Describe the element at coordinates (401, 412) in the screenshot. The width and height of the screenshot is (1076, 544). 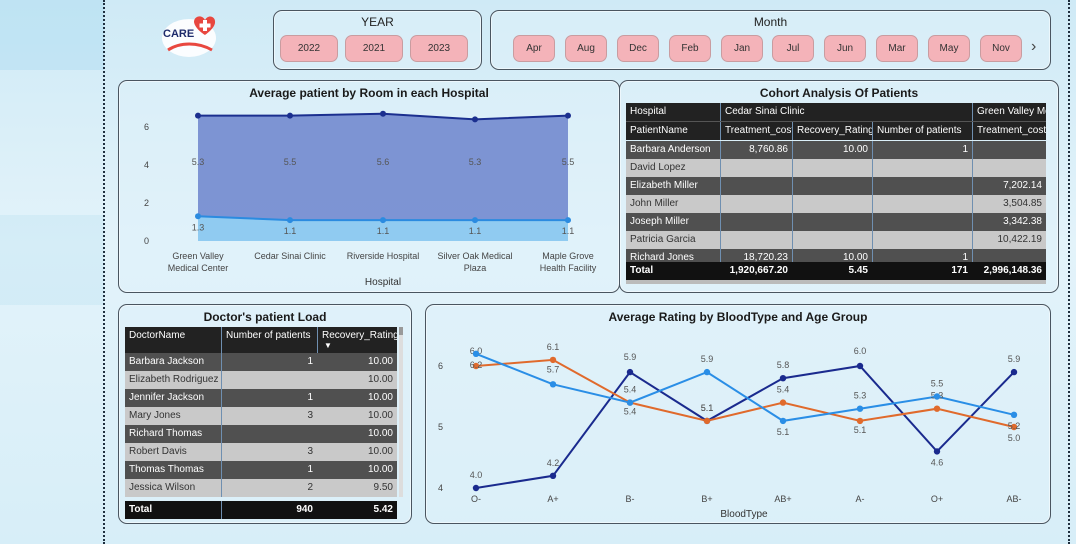
I see `vertical-scrollbar` at that location.